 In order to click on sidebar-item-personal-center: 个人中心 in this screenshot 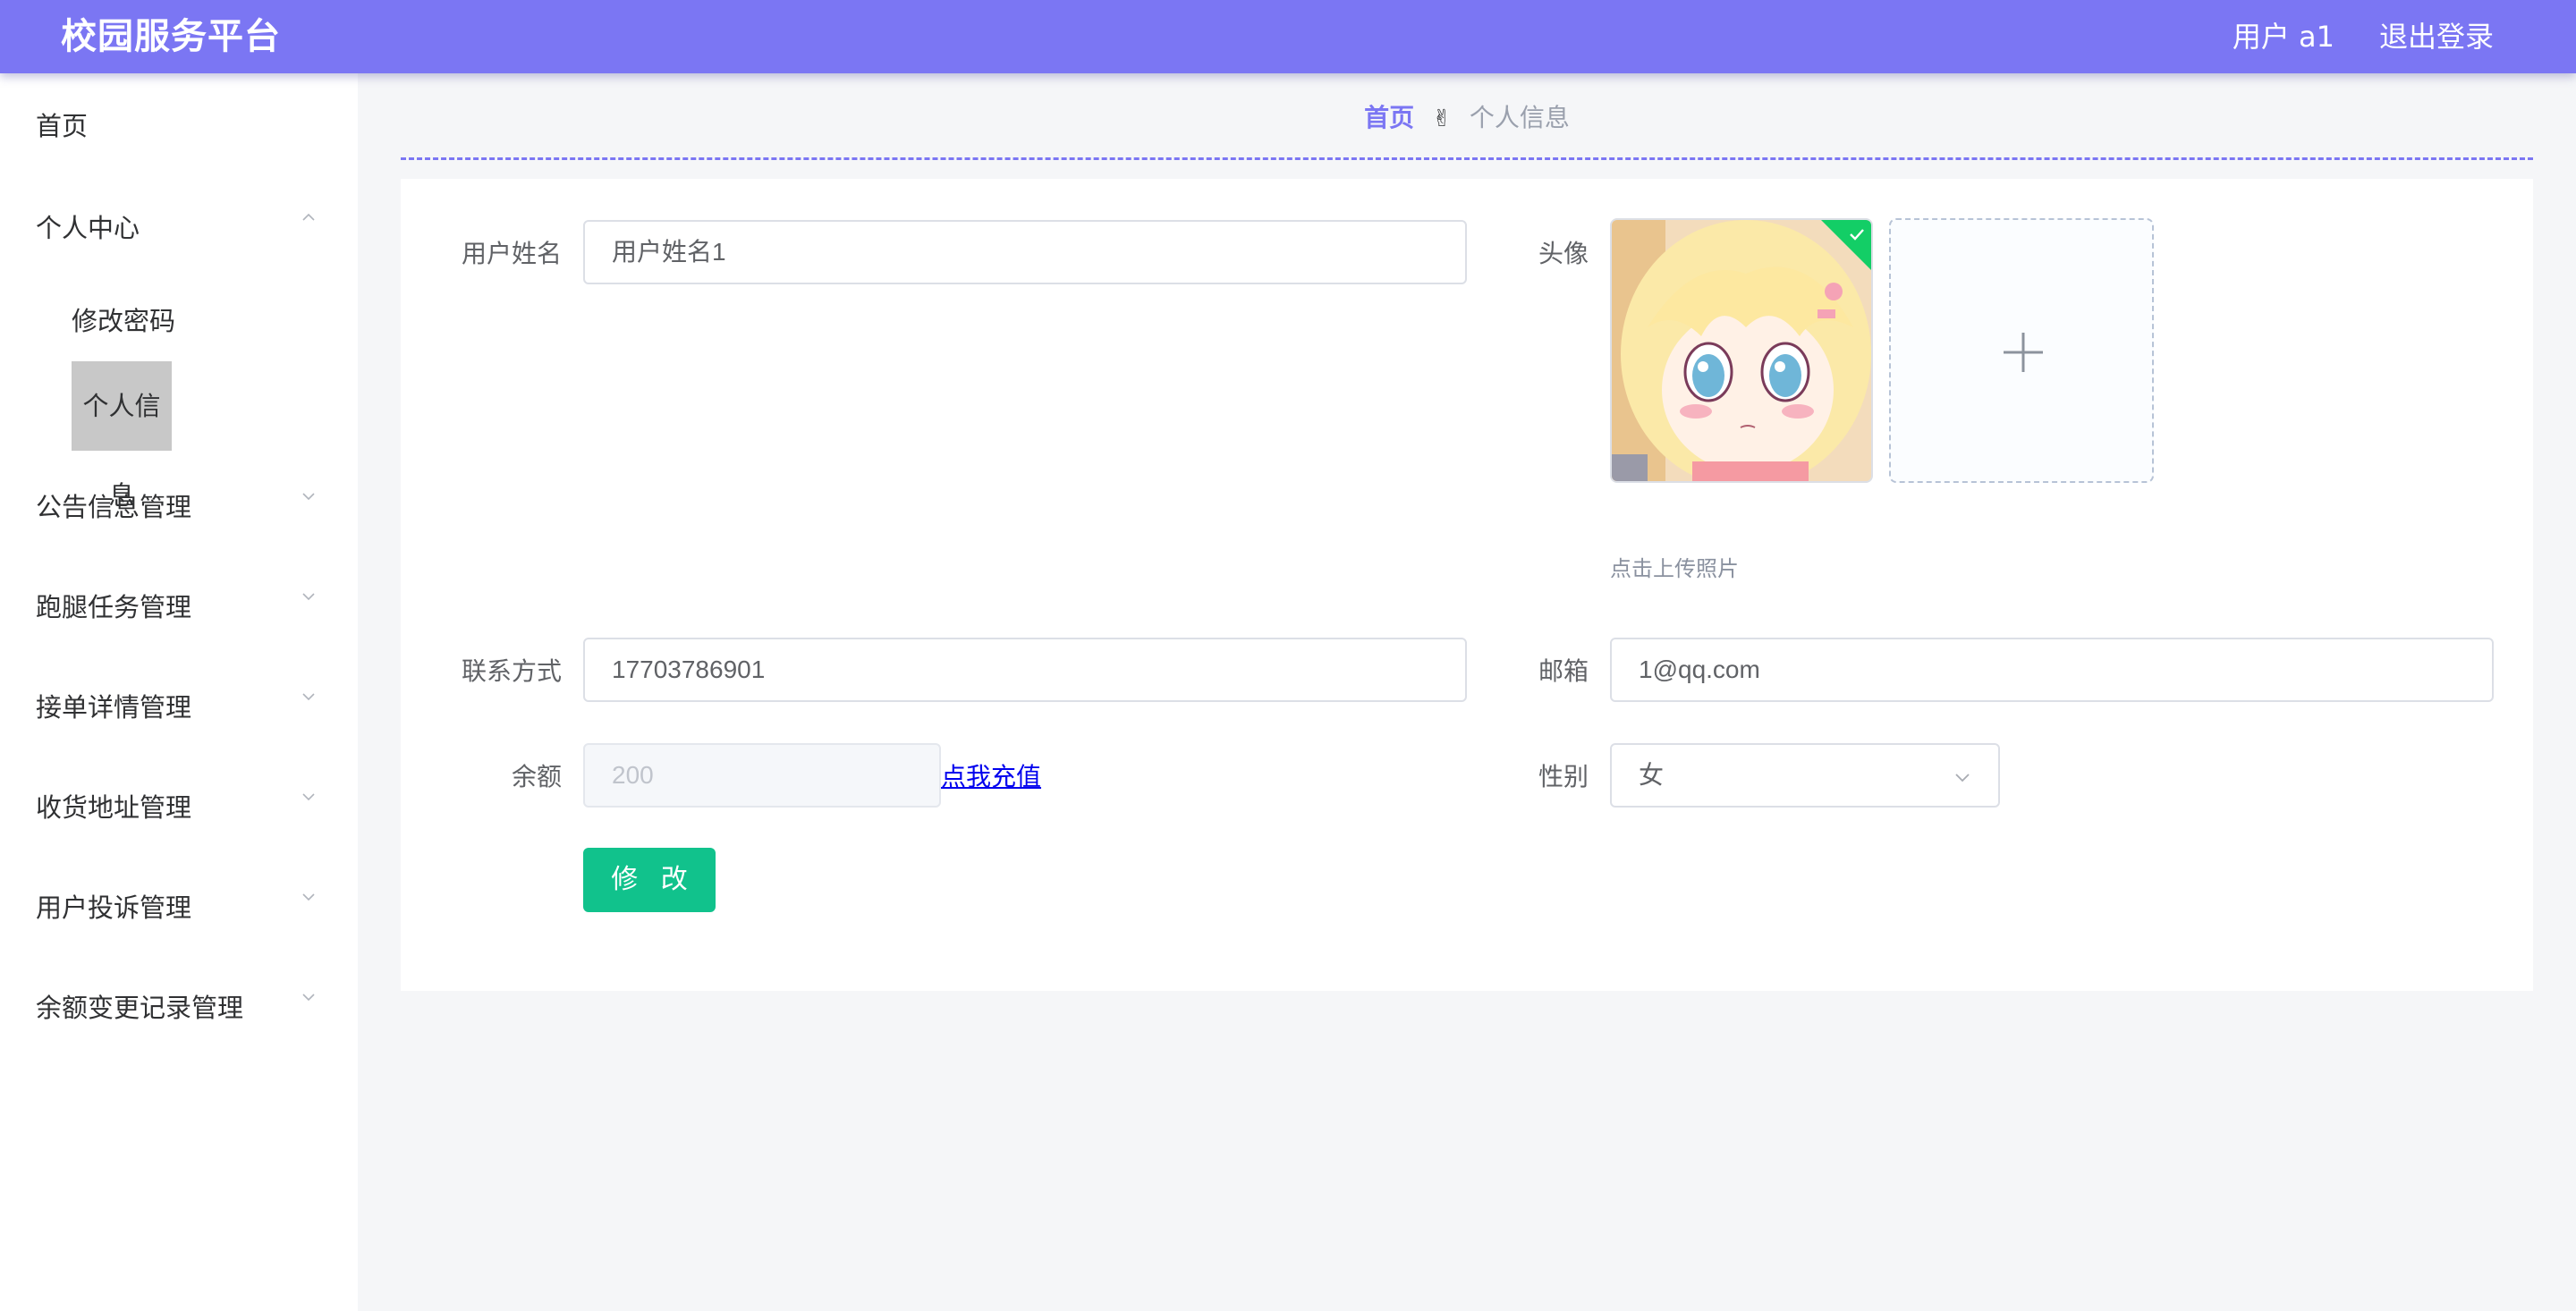, I will do `click(88, 226)`.